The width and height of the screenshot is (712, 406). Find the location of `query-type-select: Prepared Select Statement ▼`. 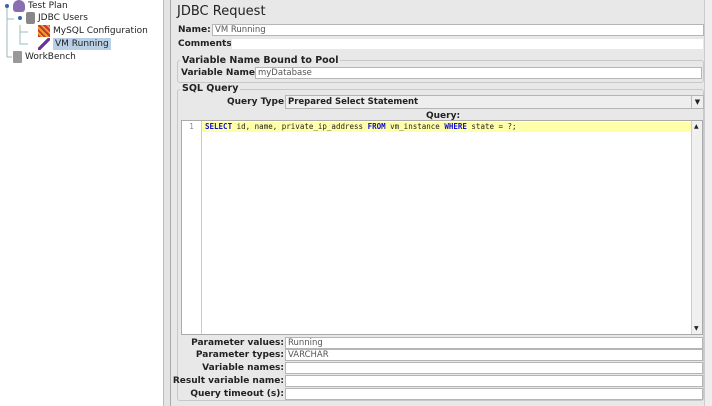

query-type-select: Prepared Select Statement ▼ is located at coordinates (494, 102).